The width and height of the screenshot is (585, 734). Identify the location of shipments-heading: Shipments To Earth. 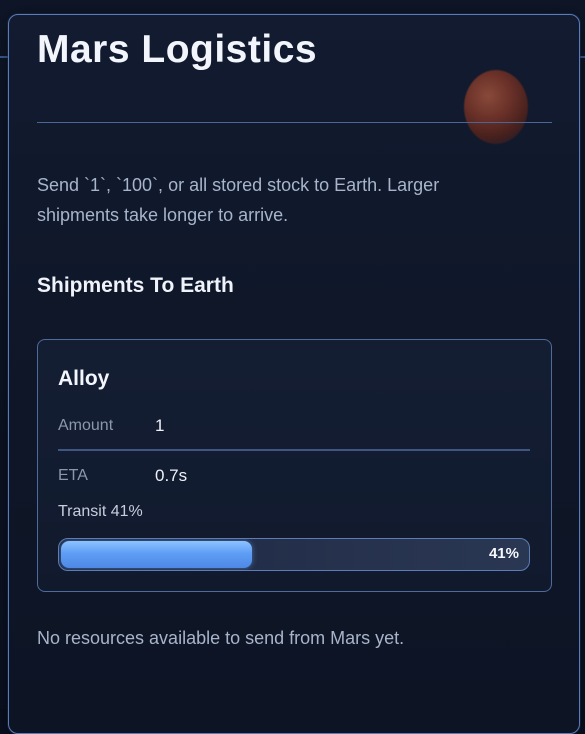
(135, 285).